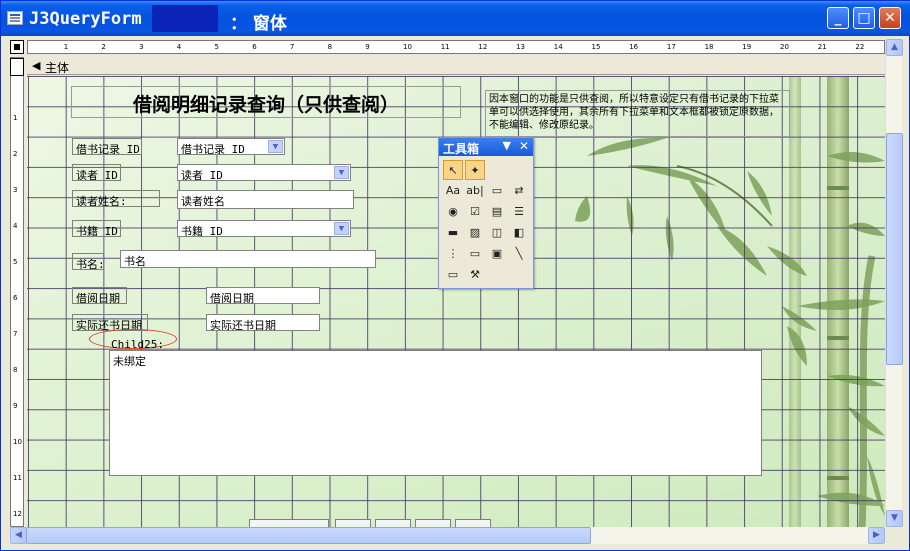 This screenshot has width=910, height=551. Describe the element at coordinates (475, 212) in the screenshot. I see `check-box-icon: ☑` at that location.